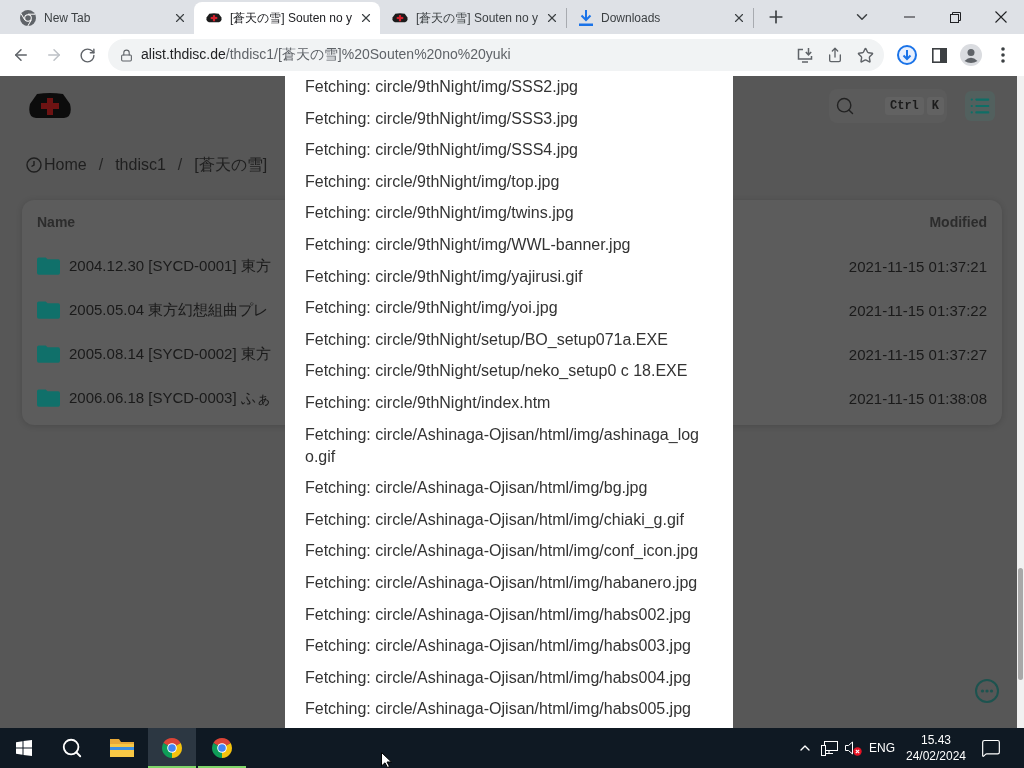  I want to click on window-logo-icon, so click(24, 748).